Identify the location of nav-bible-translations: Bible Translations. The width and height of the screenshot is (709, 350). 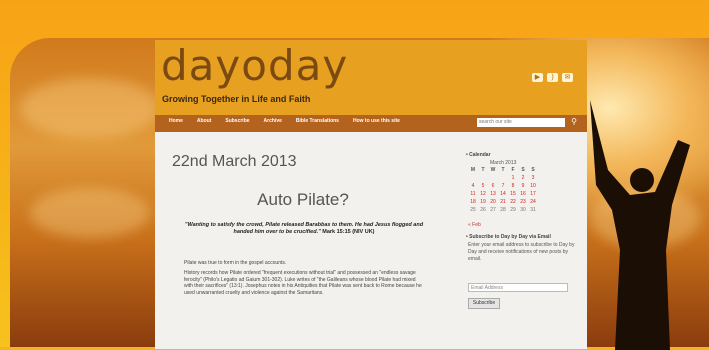
(317, 121).